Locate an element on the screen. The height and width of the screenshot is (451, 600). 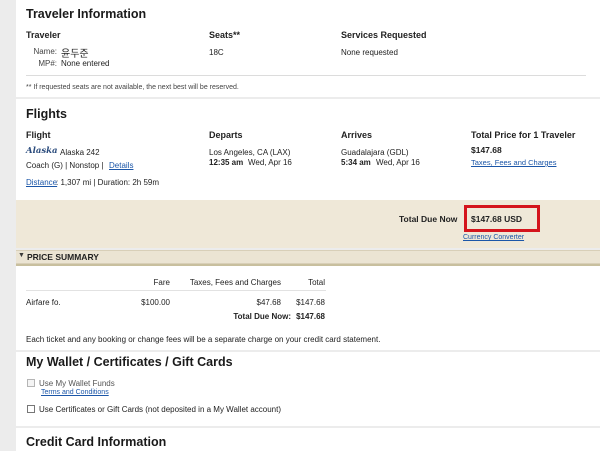
currency-converter-link: Currency Converter is located at coordinates (493, 237).